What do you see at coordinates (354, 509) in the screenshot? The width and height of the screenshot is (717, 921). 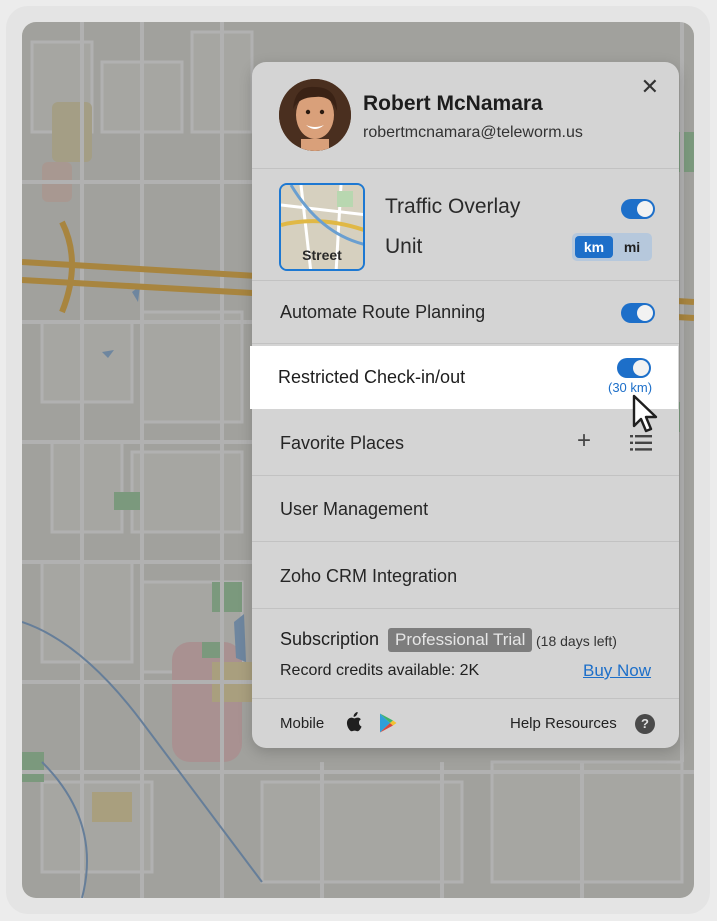 I see `user-management-label: User Management` at bounding box center [354, 509].